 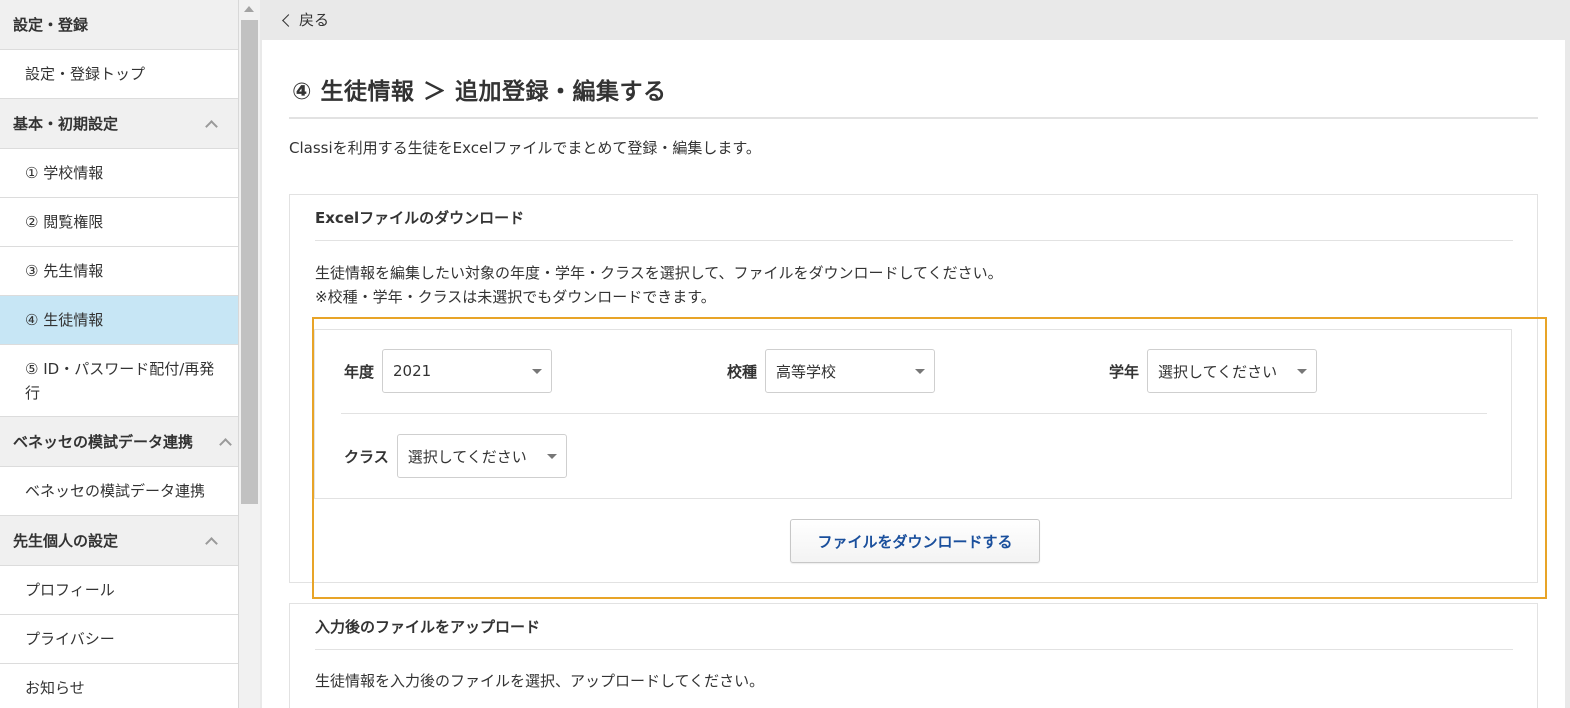 I want to click on sidebar-item-school-info: ① 学校情報, so click(x=119, y=173).